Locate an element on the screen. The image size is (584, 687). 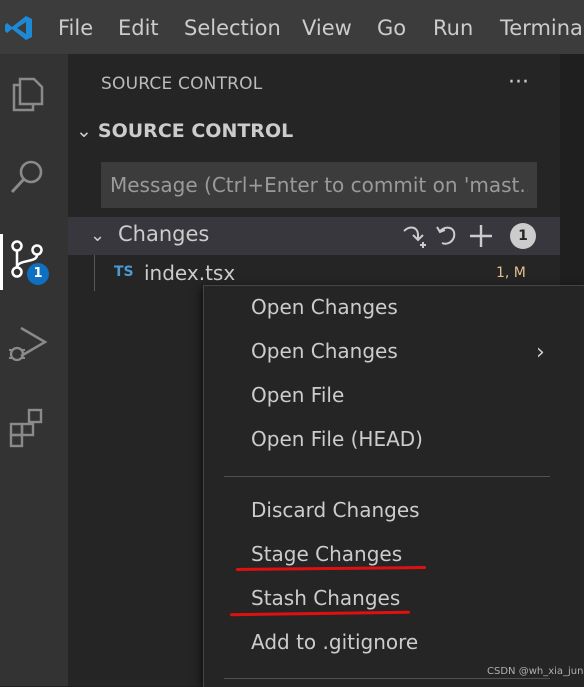
menu-file: File is located at coordinates (75, 28).